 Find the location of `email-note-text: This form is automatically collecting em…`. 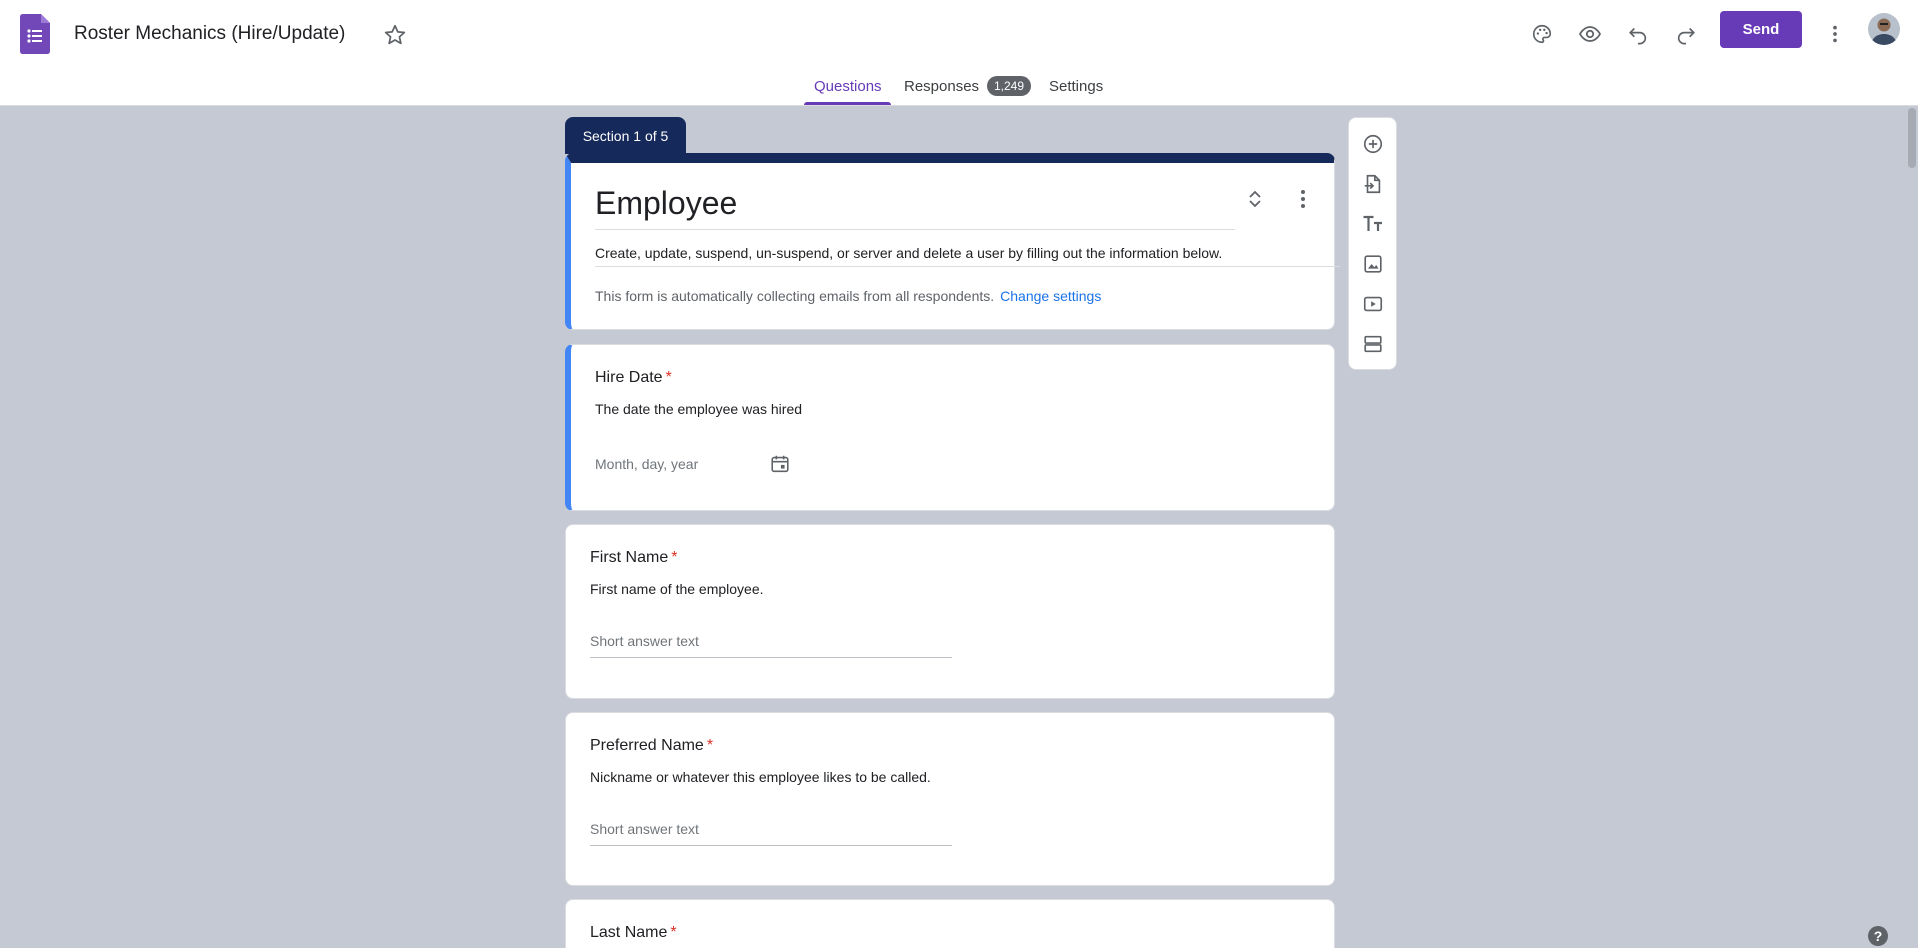

email-note-text: This form is automatically collecting em… is located at coordinates (795, 296).